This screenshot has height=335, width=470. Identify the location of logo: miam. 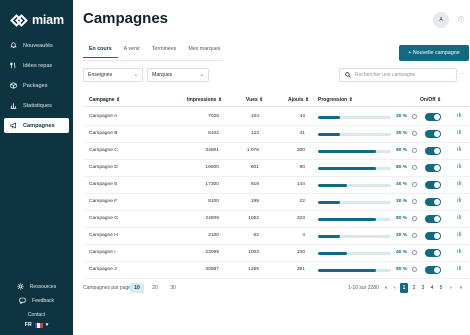
(37, 20).